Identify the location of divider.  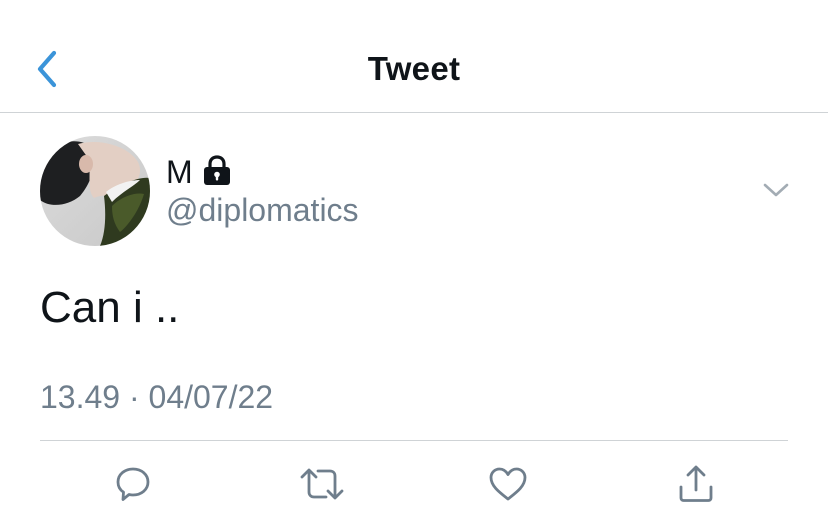
(414, 440).